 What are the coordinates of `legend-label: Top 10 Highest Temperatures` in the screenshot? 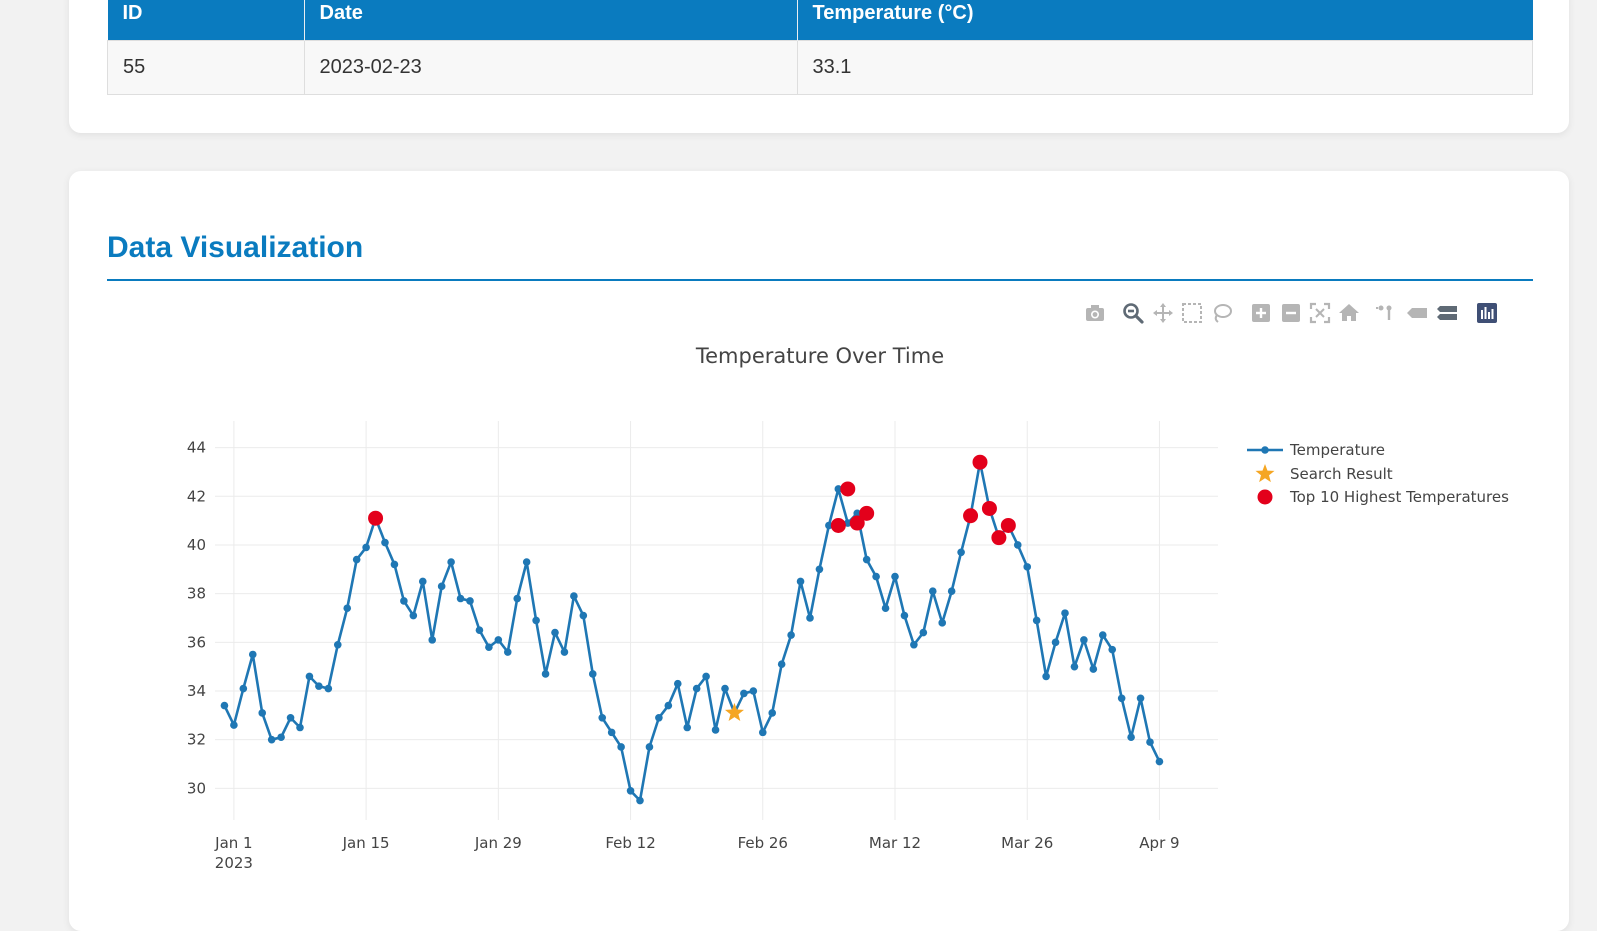 It's located at (1399, 497).